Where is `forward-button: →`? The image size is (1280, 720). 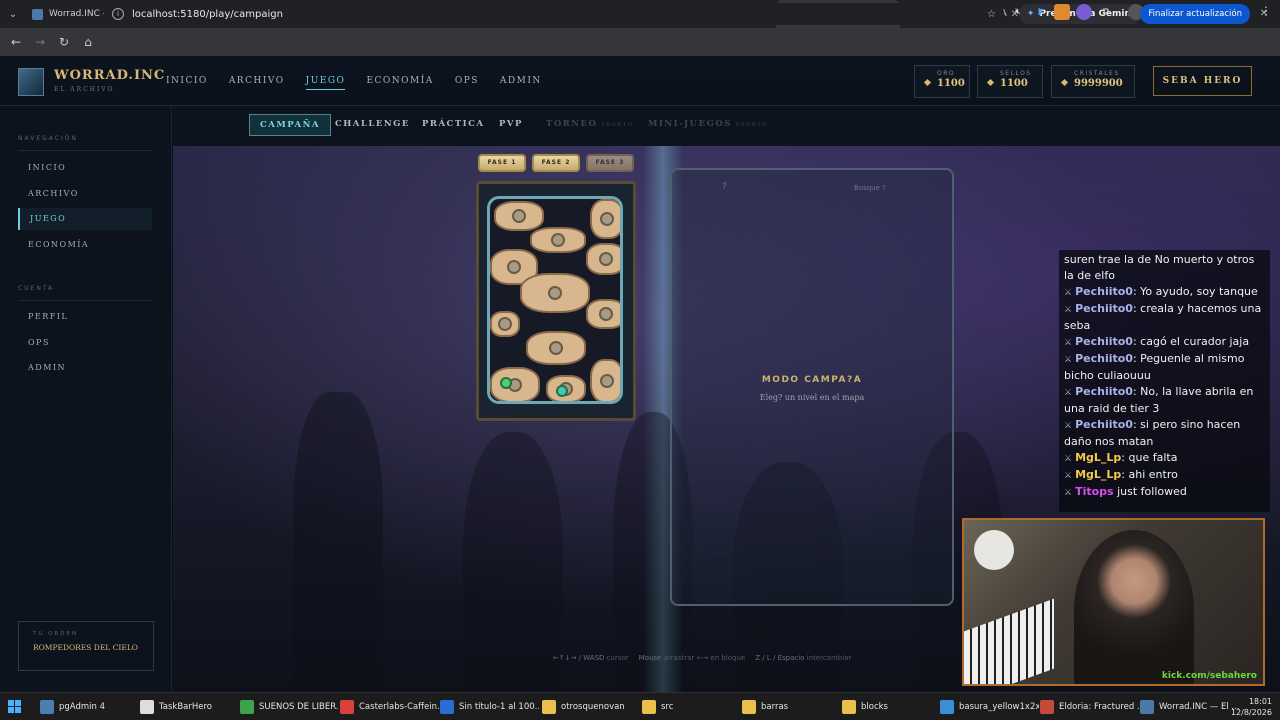 forward-button: → is located at coordinates (40, 42).